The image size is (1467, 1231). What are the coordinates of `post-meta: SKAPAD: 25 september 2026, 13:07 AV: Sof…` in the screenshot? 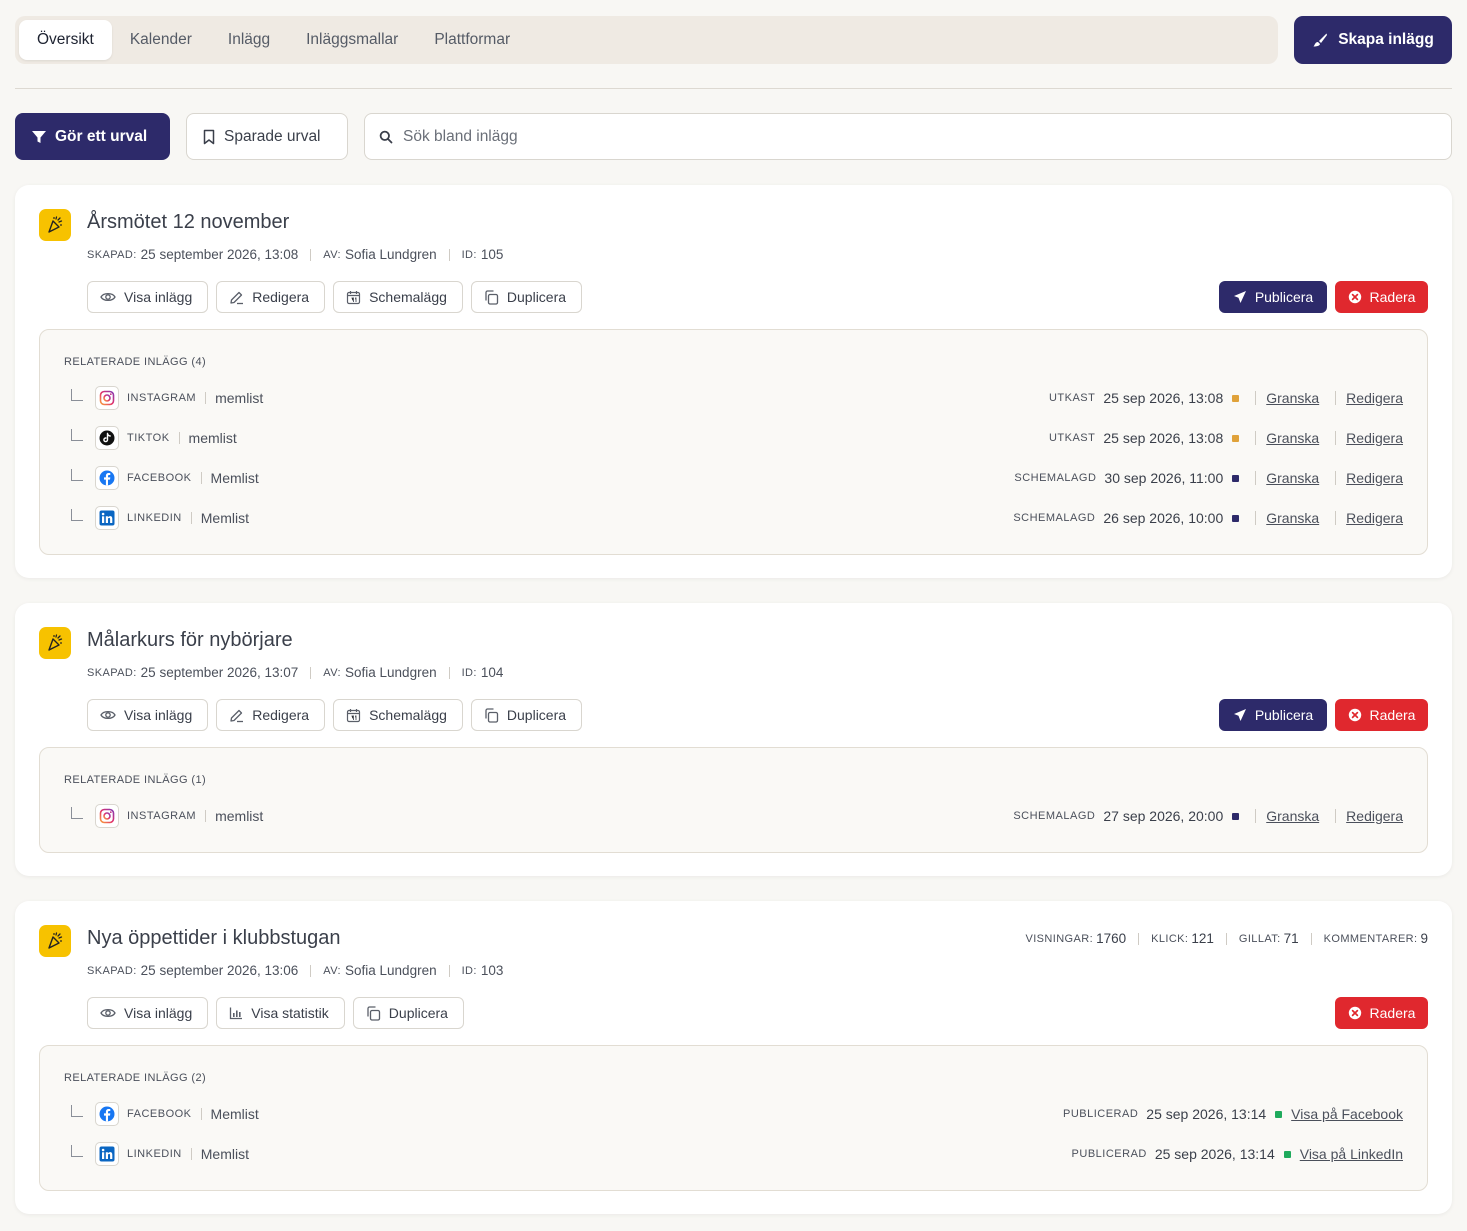 It's located at (295, 672).